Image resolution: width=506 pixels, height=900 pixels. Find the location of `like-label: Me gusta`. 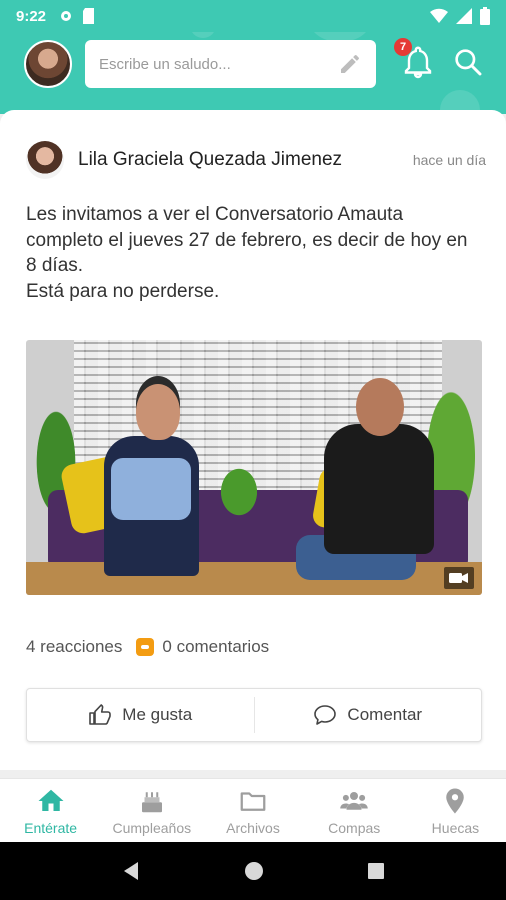

like-label: Me gusta is located at coordinates (157, 714).